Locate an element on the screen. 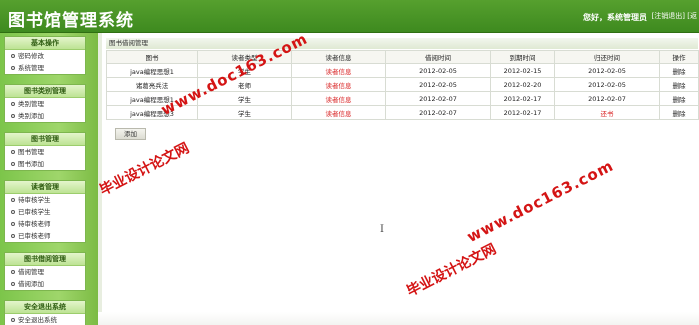 This screenshot has width=699, height=325. sidebar-item-approved-students: 已审核学生 is located at coordinates (45, 212).